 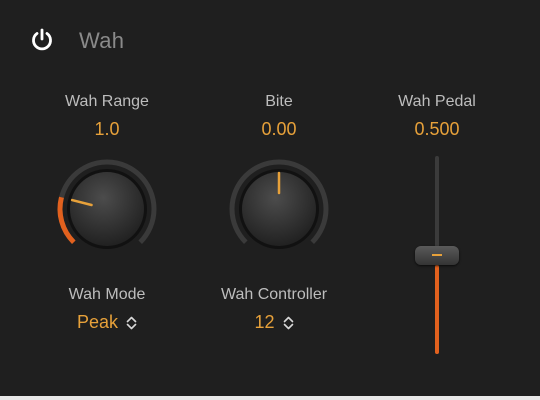 I want to click on wah-pedal-handle-mark, so click(x=437, y=255).